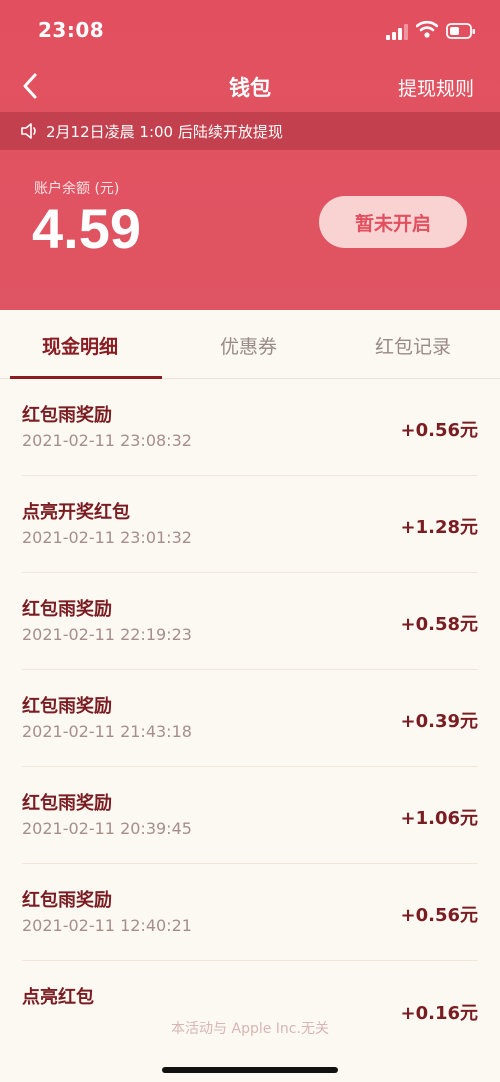  Describe the element at coordinates (107, 828) in the screenshot. I see `record-date: 2021-02-11 20:39:45` at that location.